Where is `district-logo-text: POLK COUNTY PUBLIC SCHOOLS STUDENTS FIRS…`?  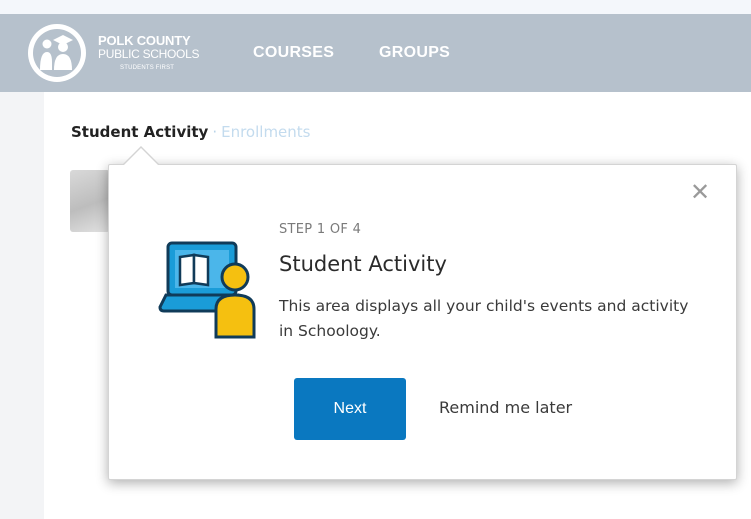 district-logo-text: POLK COUNTY PUBLIC SCHOOLS STUDENTS FIRS… is located at coordinates (148, 52).